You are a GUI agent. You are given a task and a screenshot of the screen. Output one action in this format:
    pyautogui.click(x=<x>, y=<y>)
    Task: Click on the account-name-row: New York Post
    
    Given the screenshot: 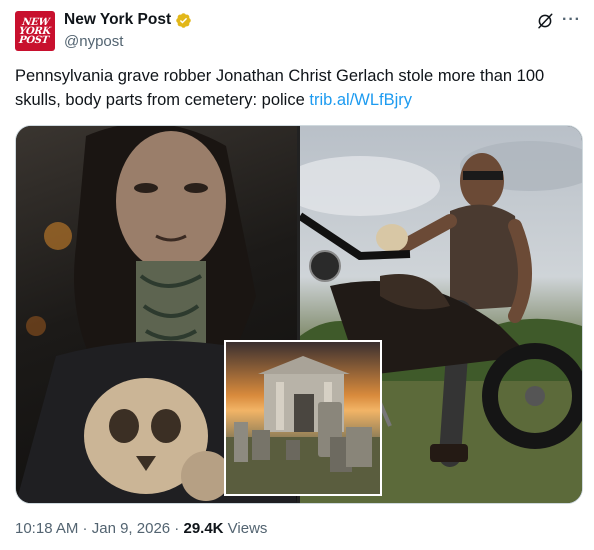 What is the action you would take?
    pyautogui.click(x=128, y=20)
    